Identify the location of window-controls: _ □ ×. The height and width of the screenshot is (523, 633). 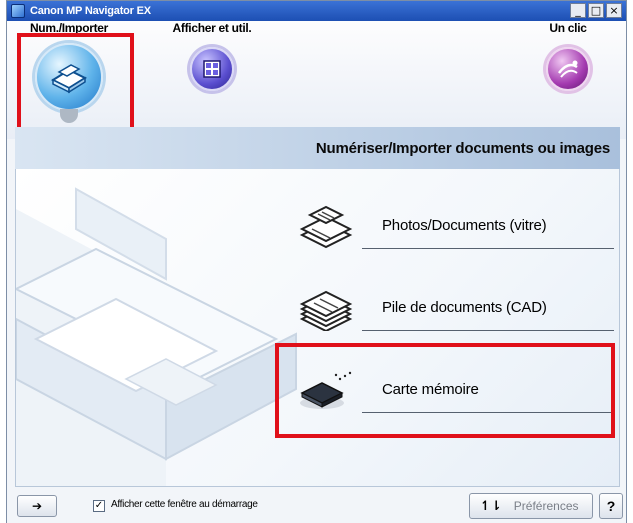
(596, 10).